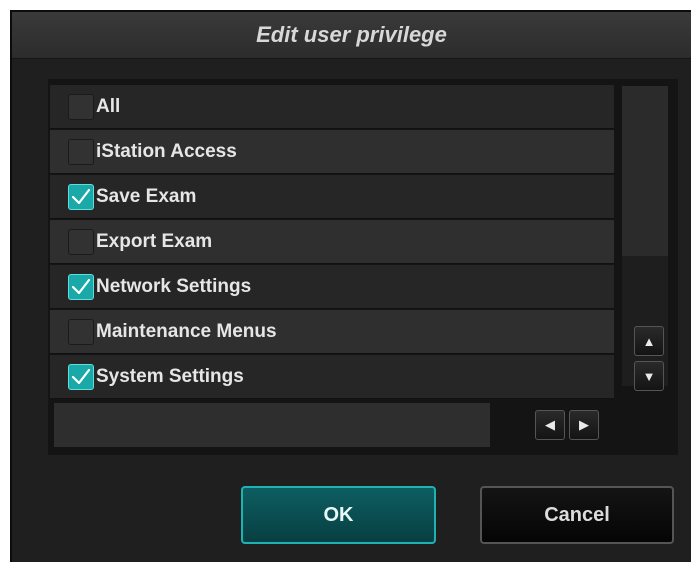  I want to click on privilege-label: iStation Access, so click(166, 151).